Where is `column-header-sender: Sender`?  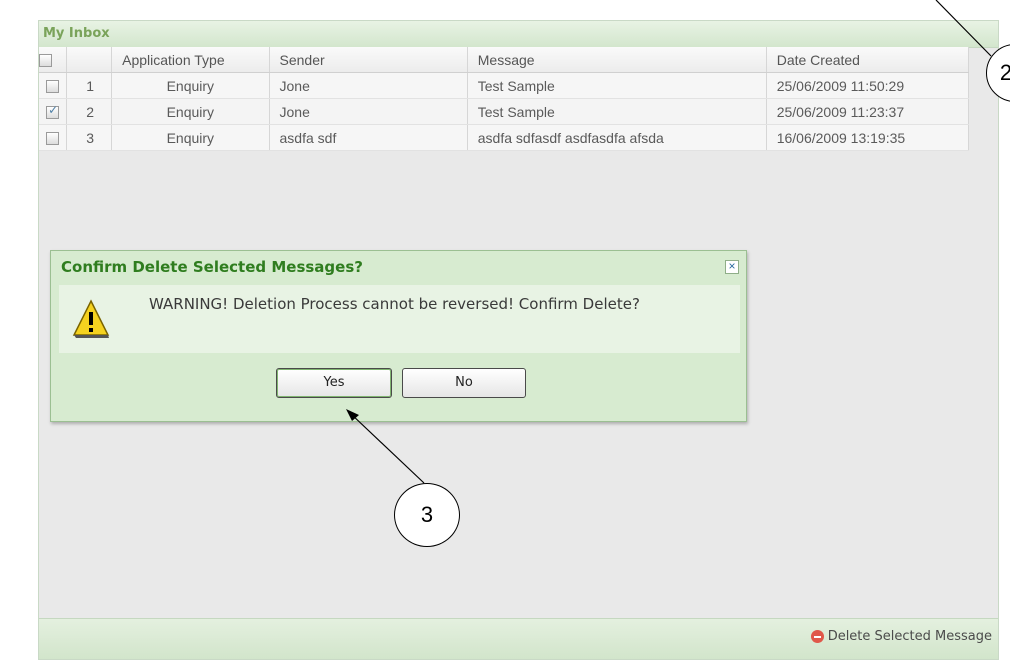
column-header-sender: Sender is located at coordinates (368, 60).